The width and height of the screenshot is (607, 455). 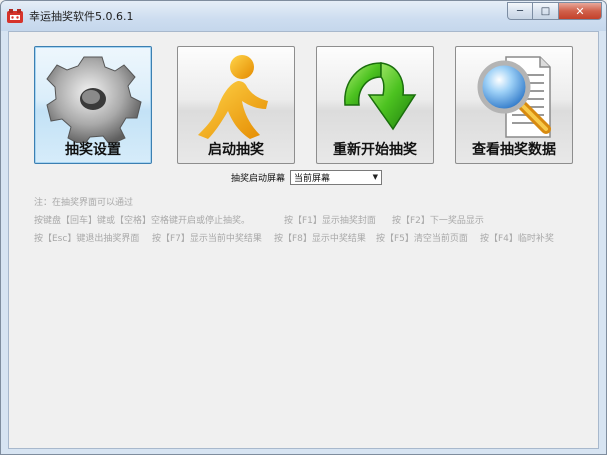 I want to click on restart-lottery-label: 重新开始抽奖, so click(x=375, y=150).